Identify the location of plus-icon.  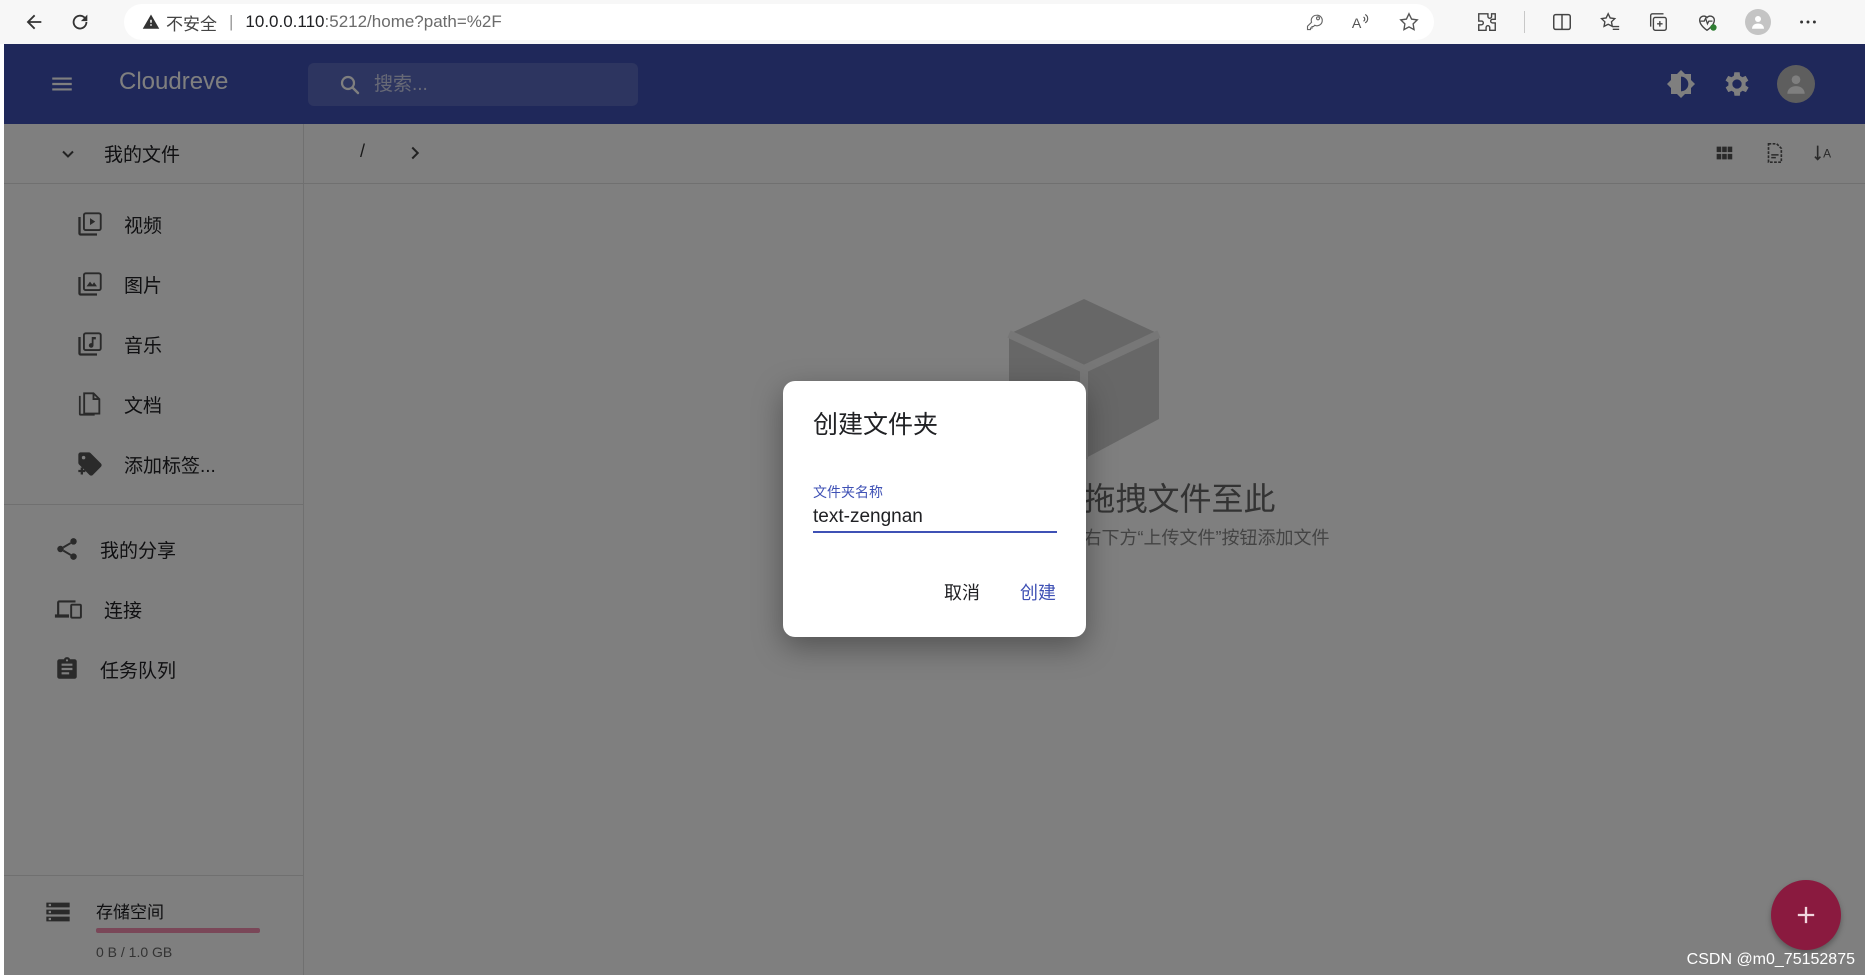
(1806, 915).